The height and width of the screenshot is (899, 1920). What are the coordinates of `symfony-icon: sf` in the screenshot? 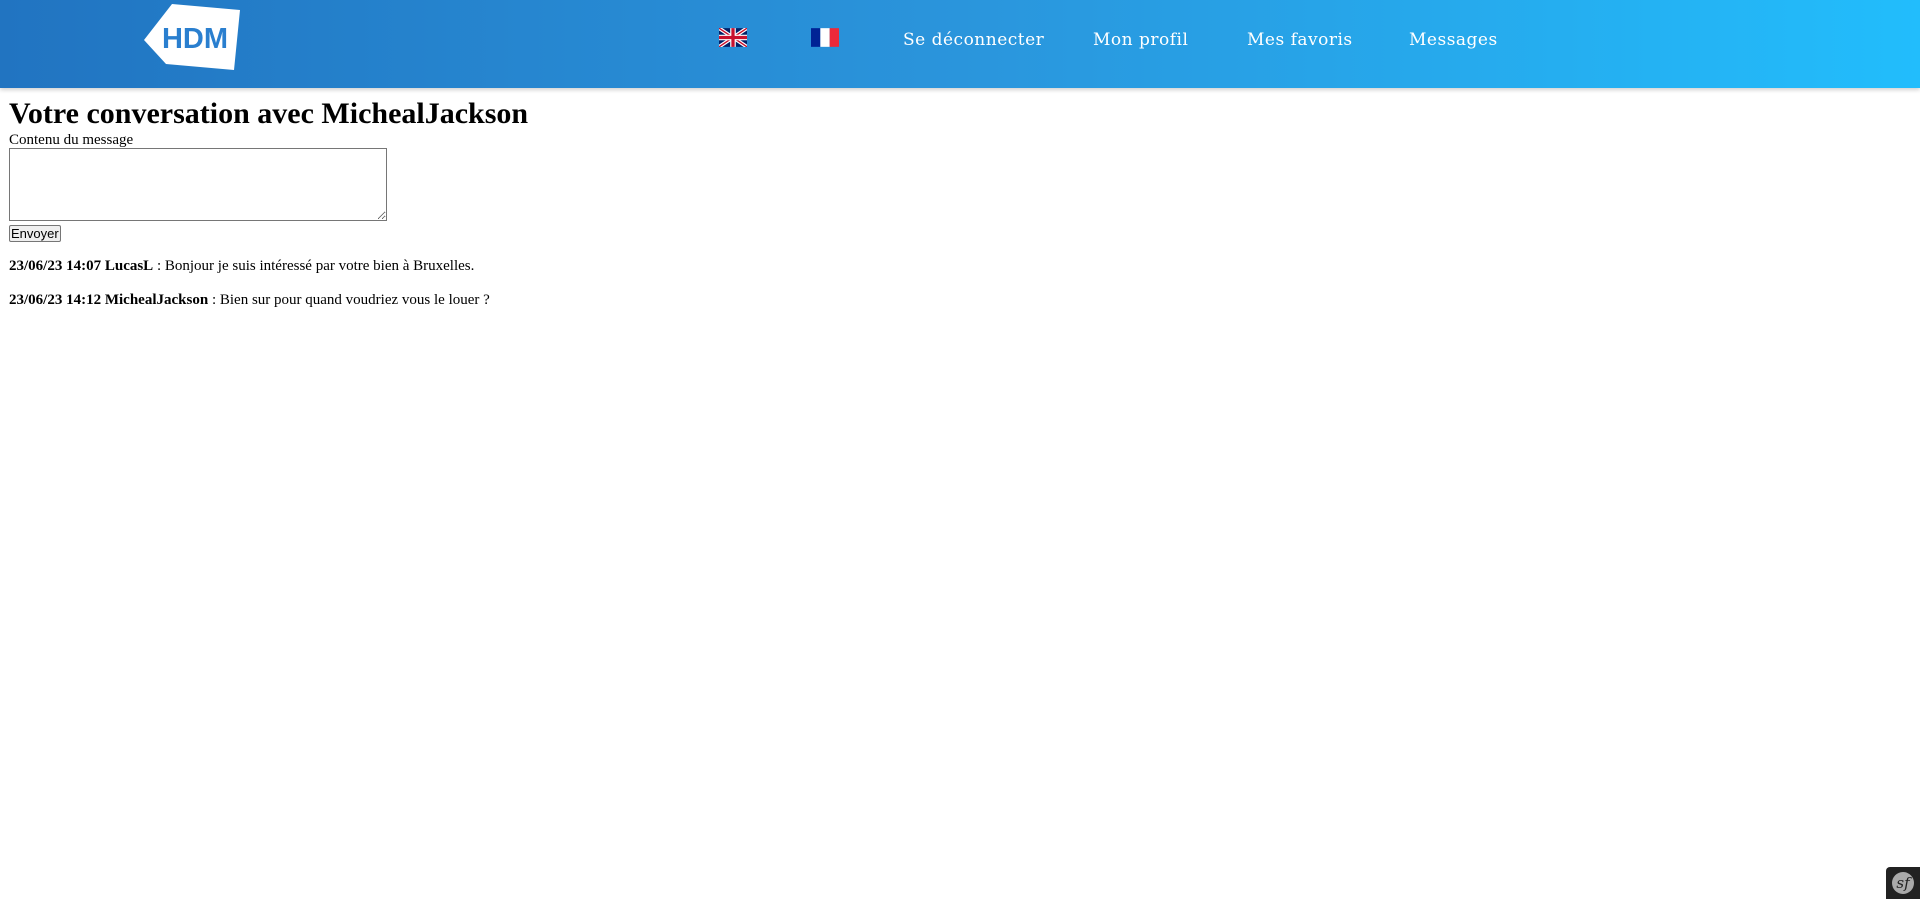 It's located at (1903, 883).